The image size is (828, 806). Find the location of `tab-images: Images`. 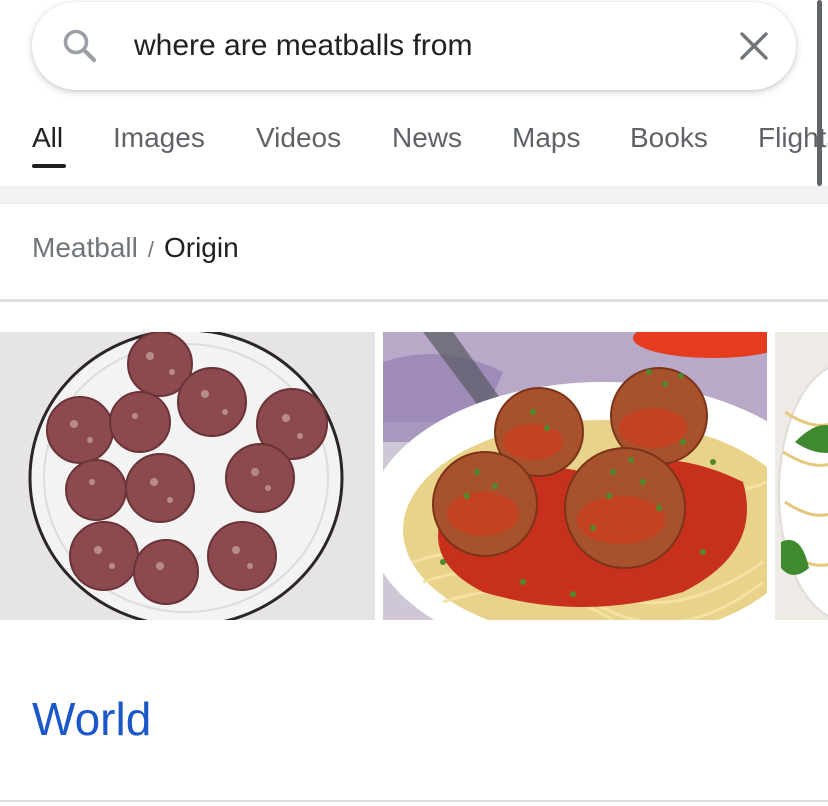

tab-images: Images is located at coordinates (159, 138).